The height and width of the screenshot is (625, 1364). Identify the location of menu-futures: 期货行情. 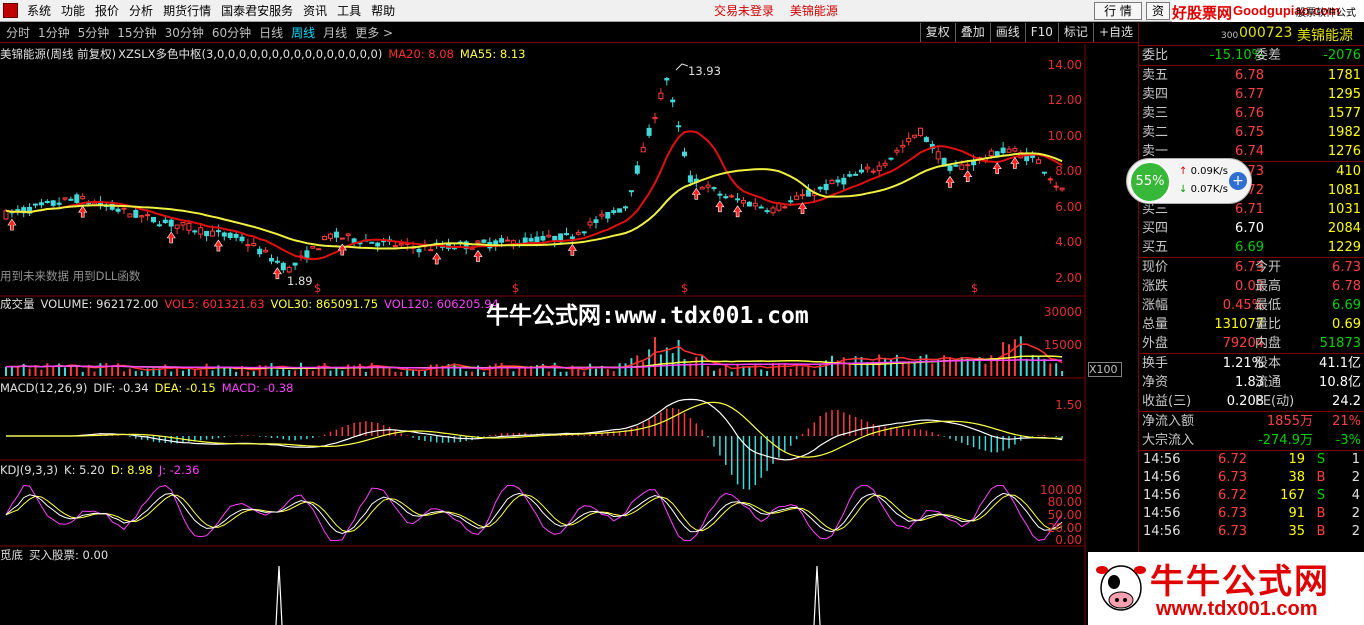
(189, 11).